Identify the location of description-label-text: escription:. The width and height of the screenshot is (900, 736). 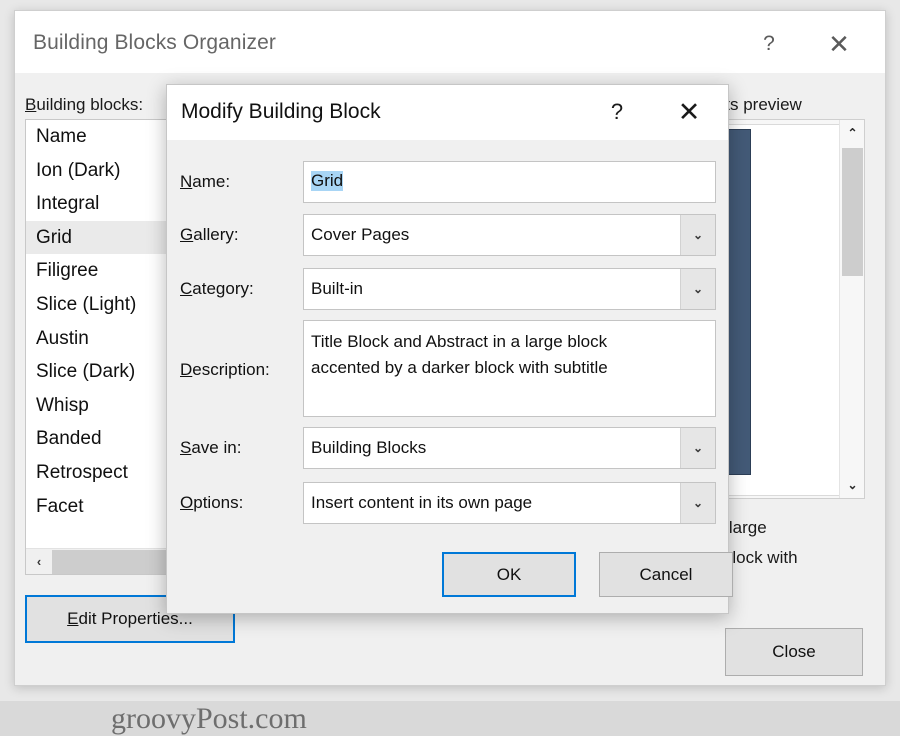
(231, 369).